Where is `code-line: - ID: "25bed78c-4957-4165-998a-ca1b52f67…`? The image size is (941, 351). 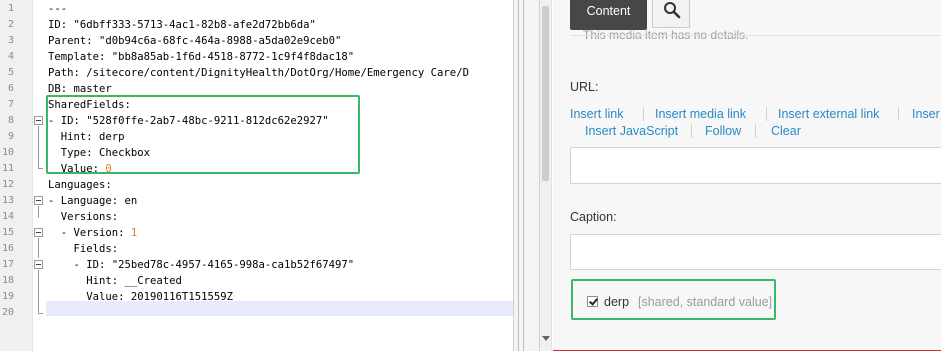
code-line: - ID: "25bed78c-4957-4165-998a-ca1b52f67… is located at coordinates (201, 265).